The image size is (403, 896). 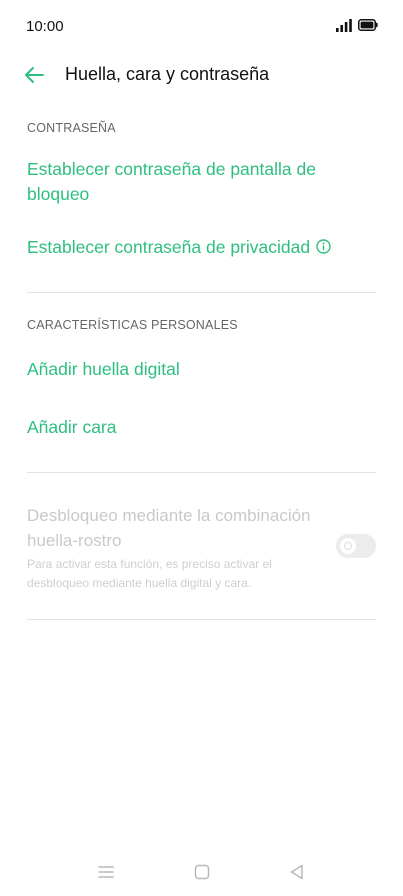 What do you see at coordinates (192, 427) in the screenshot?
I see `add-face-link: Añadir cara` at bounding box center [192, 427].